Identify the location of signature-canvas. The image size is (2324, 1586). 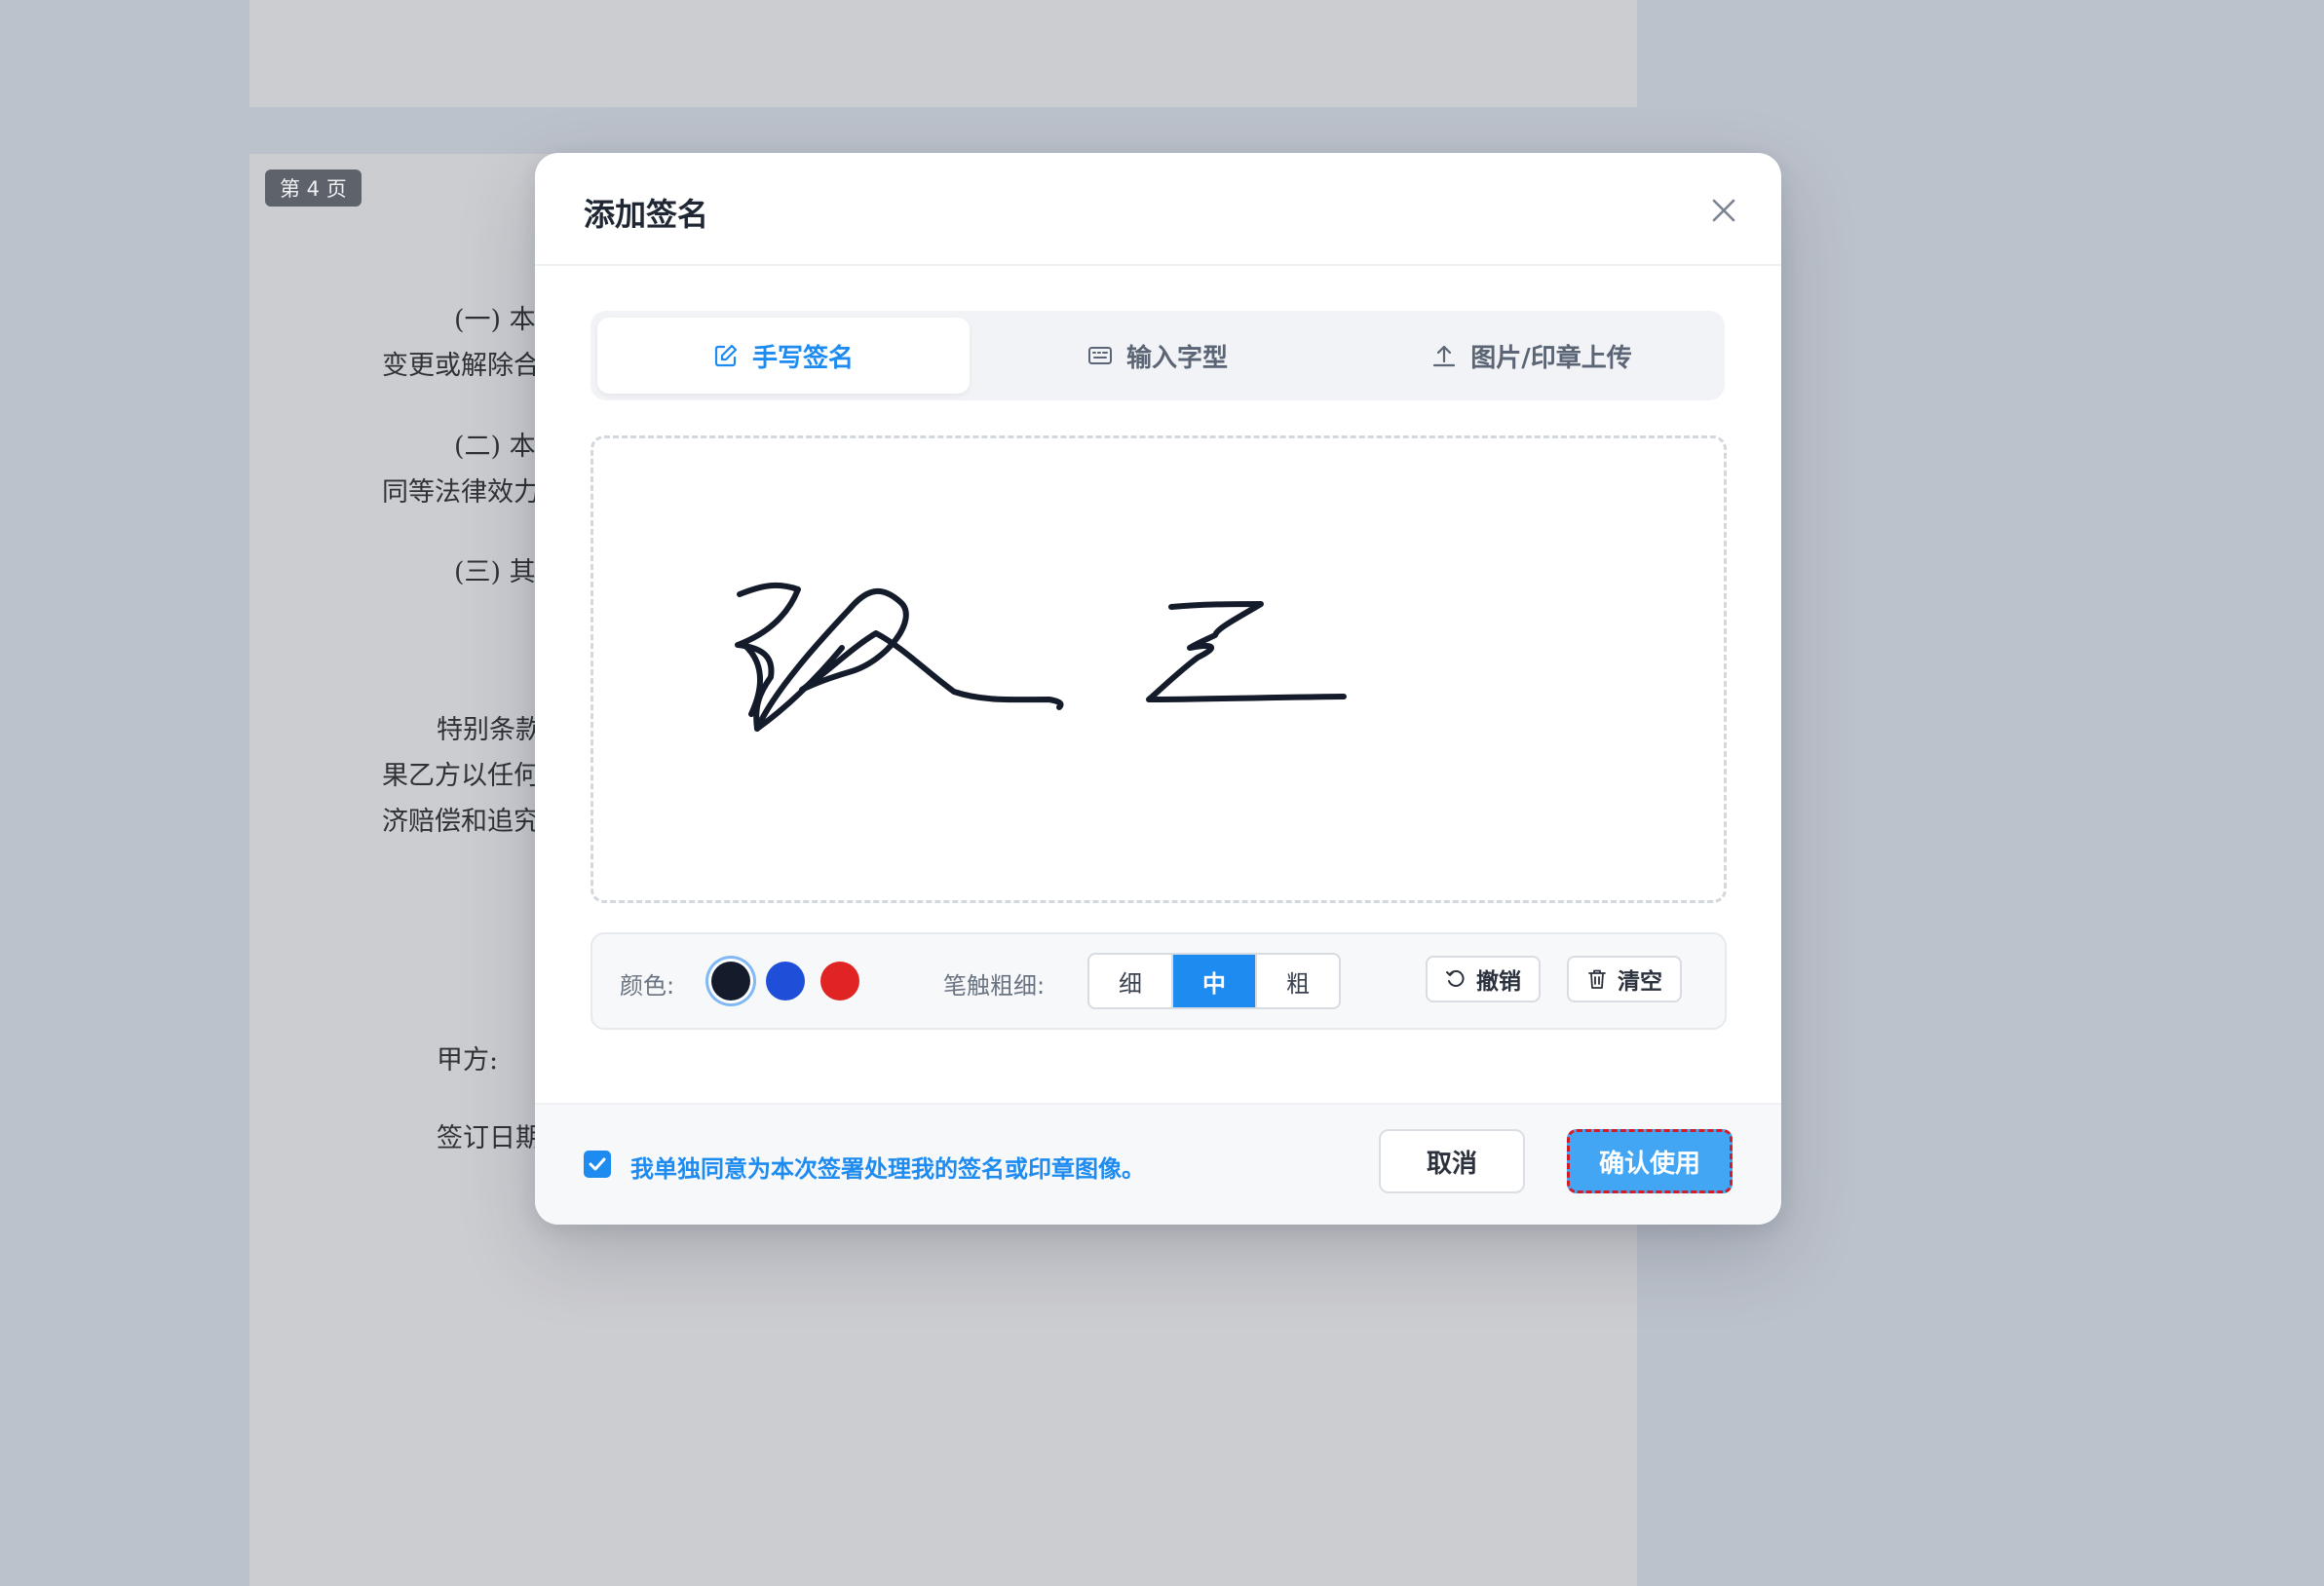
(1159, 669).